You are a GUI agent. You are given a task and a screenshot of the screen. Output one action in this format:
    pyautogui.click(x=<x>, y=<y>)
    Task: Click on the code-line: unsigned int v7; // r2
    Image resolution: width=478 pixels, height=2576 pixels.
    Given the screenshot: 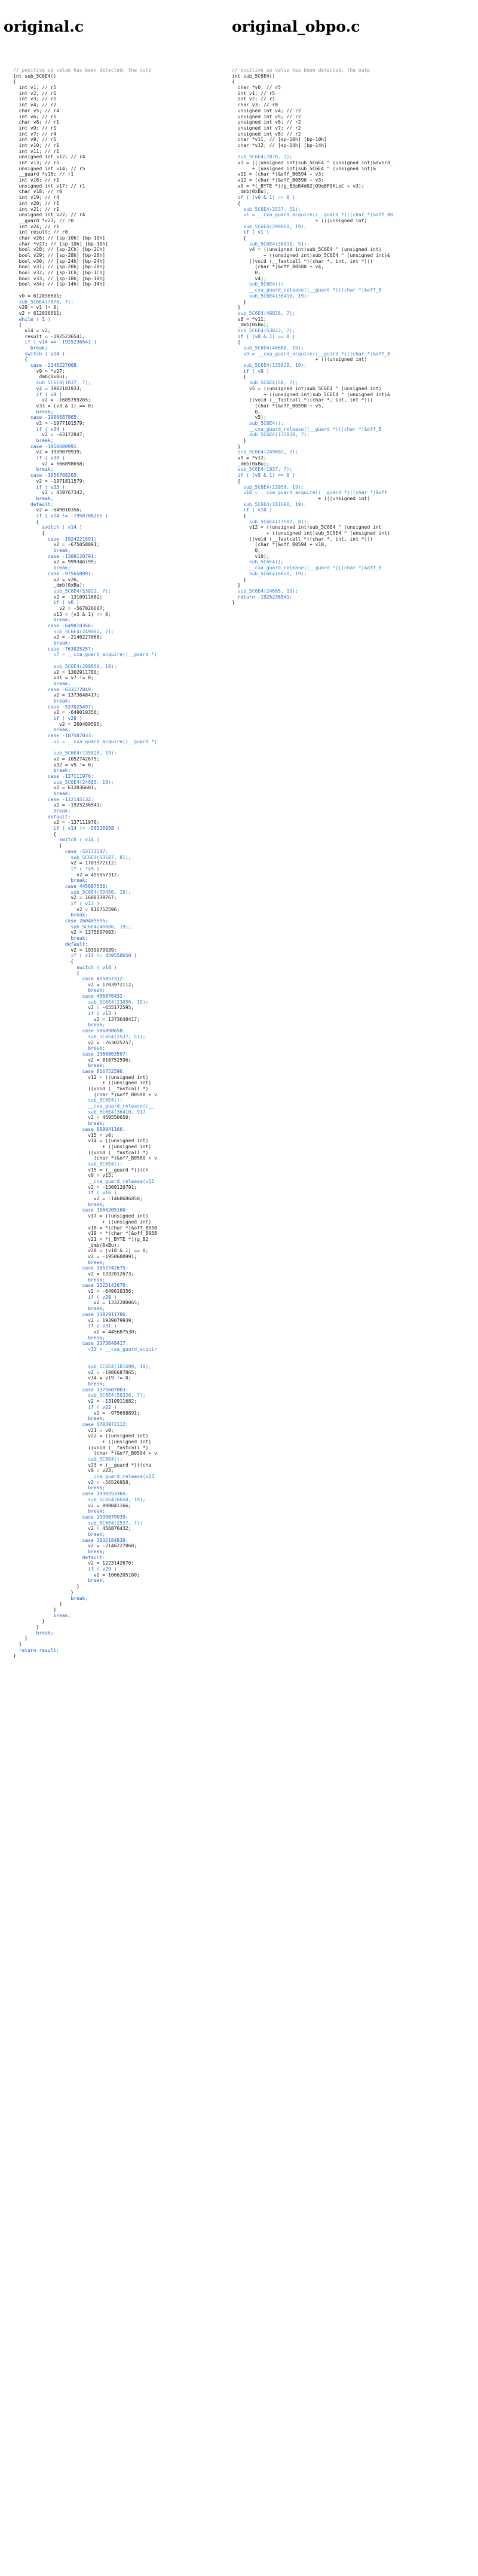 What is the action you would take?
    pyautogui.click(x=266, y=128)
    